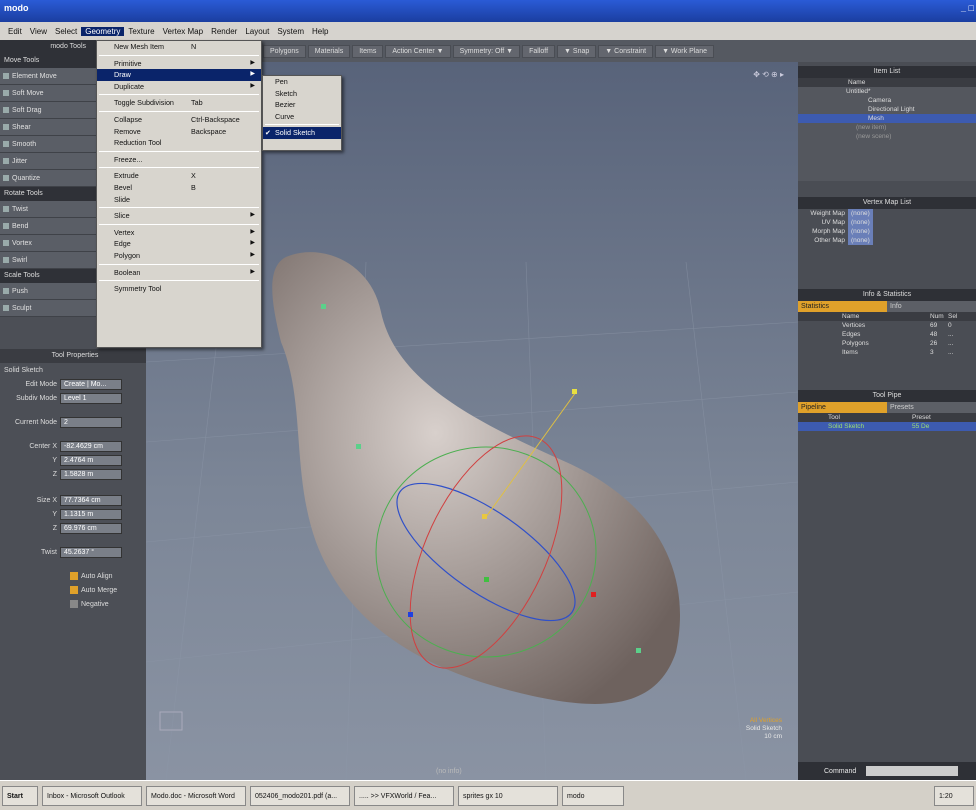 Image resolution: width=976 pixels, height=810 pixels. What do you see at coordinates (179, 132) in the screenshot?
I see `menu-item-remove: Remove Backspace` at bounding box center [179, 132].